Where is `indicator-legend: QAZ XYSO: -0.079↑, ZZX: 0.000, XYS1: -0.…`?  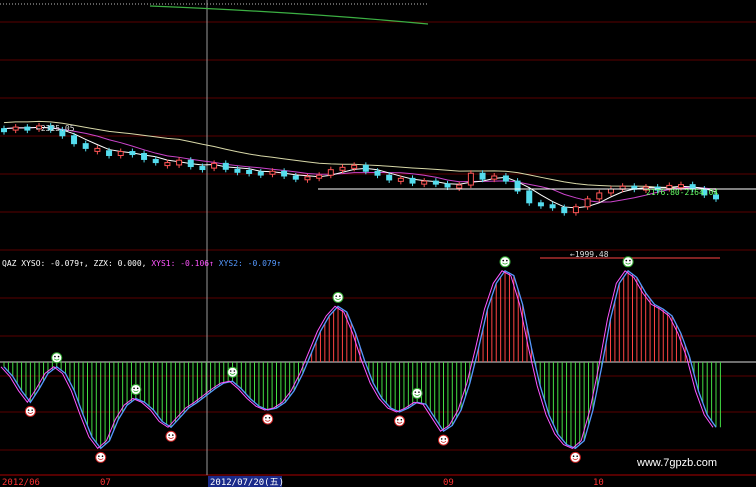 indicator-legend: QAZ XYSO: -0.079↑, ZZX: 0.000, XYS1: -0.… is located at coordinates (141, 263).